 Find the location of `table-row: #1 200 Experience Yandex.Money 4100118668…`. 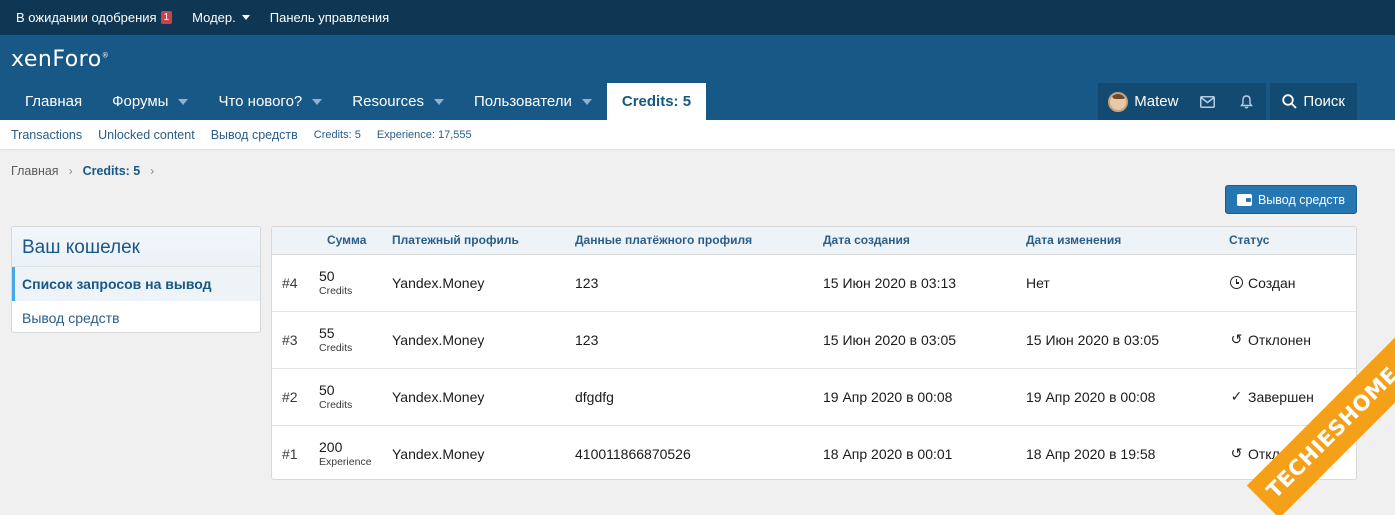

table-row: #1 200 Experience Yandex.Money 4100118668… is located at coordinates (814, 452).